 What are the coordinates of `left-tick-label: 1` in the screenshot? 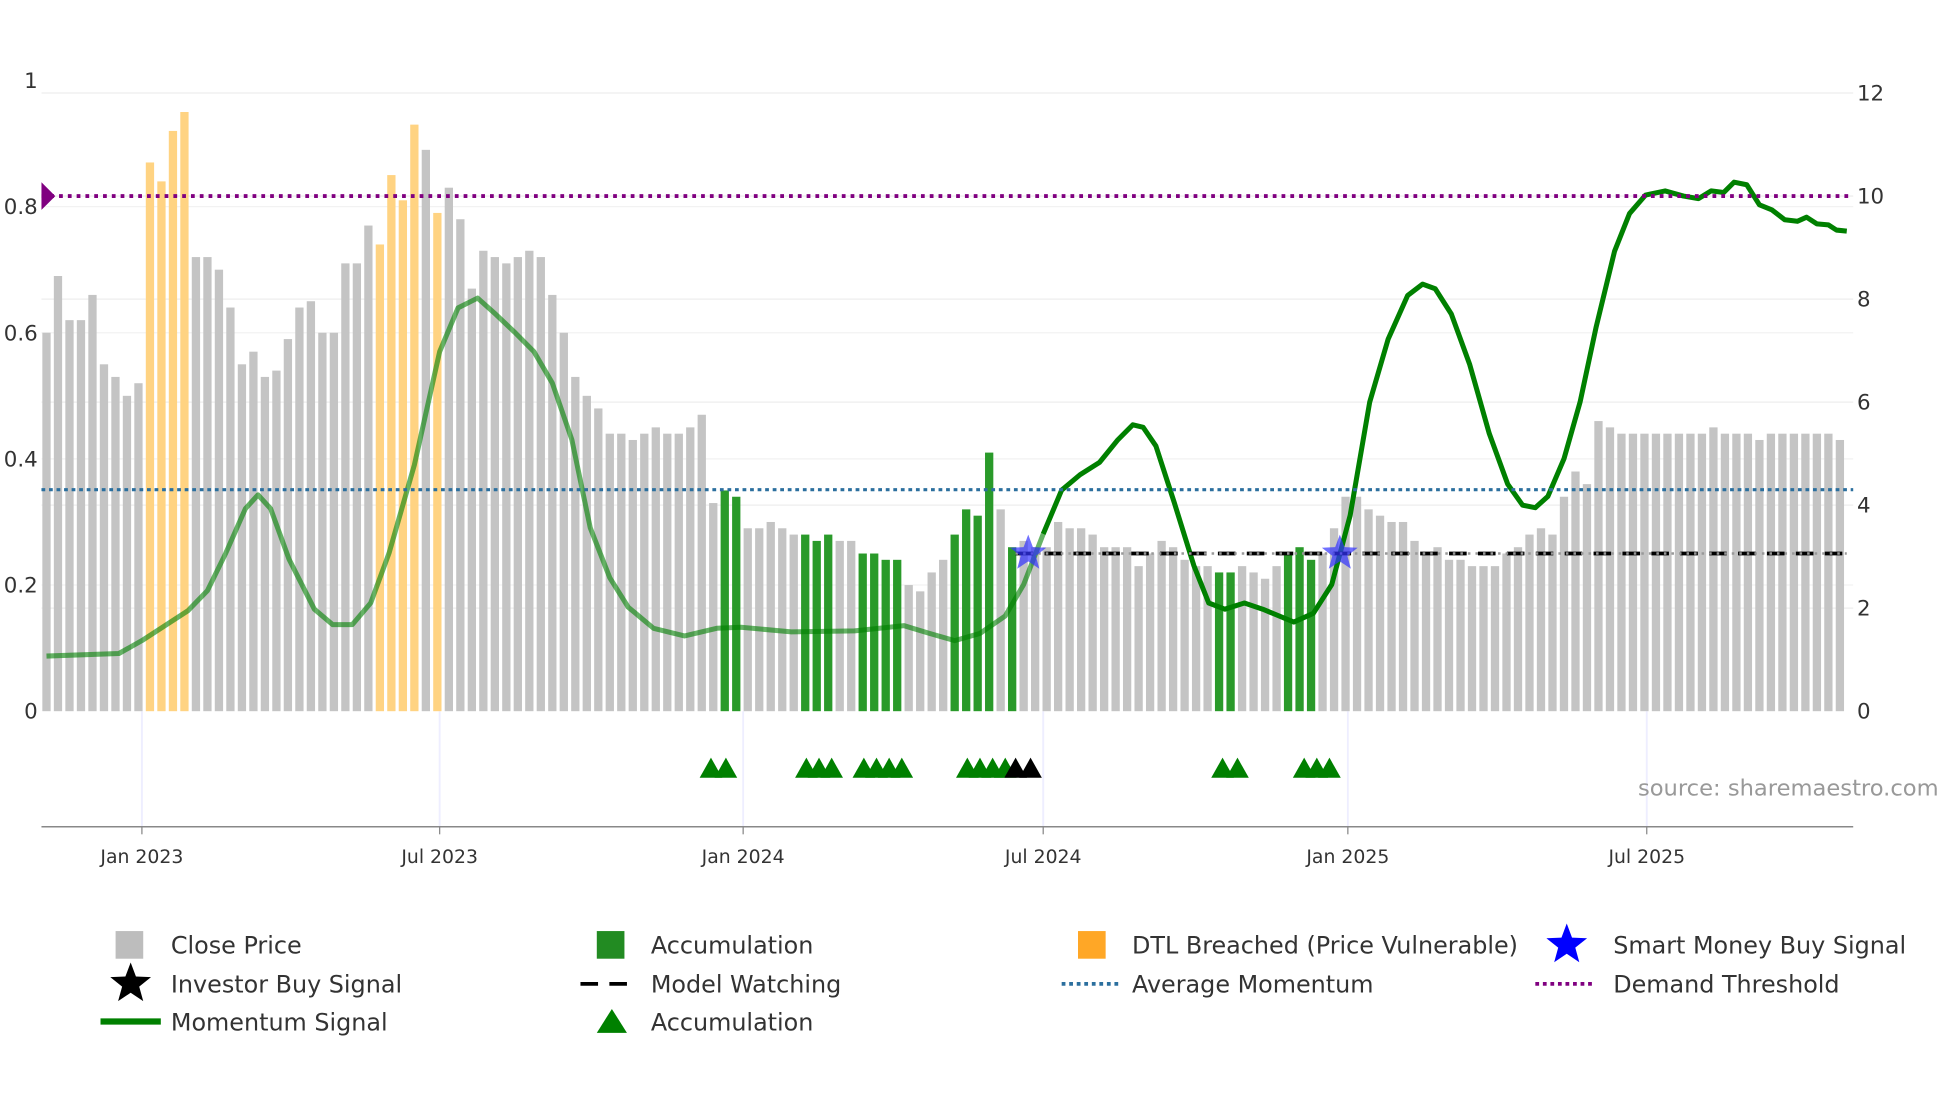 It's located at (31, 81).